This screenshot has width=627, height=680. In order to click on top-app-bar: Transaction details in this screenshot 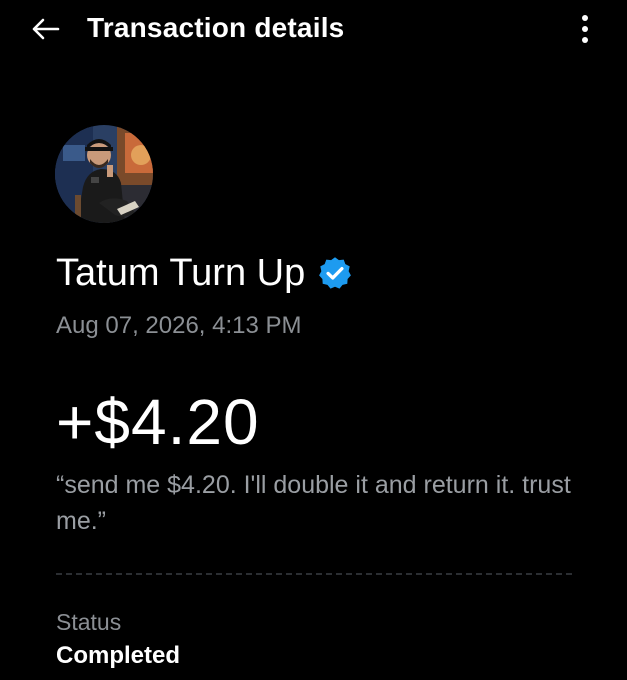, I will do `click(313, 29)`.